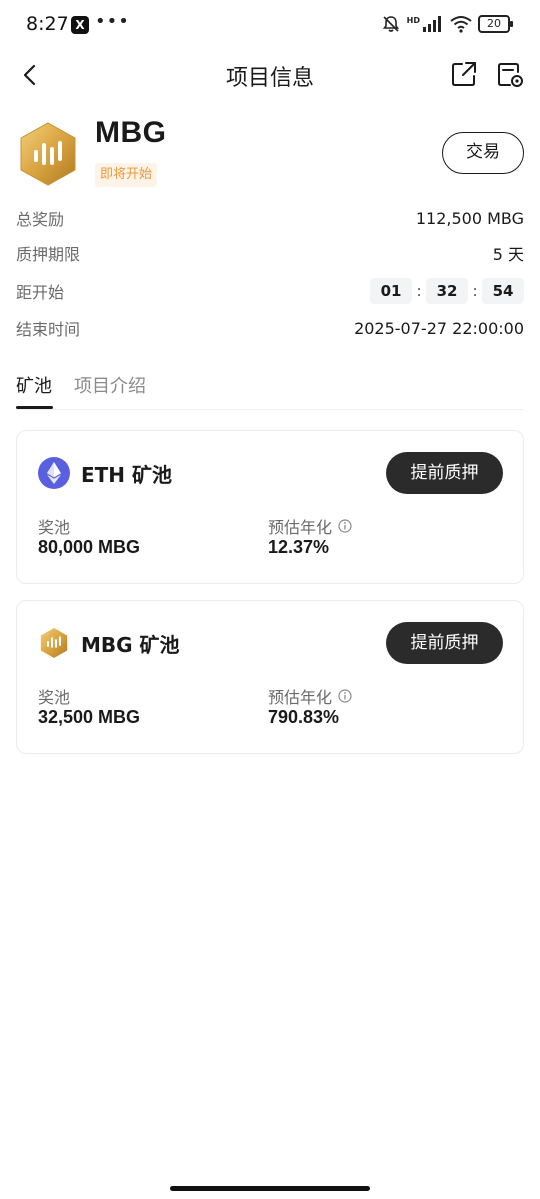 This screenshot has width=540, height=1199. What do you see at coordinates (270, 75) in the screenshot?
I see `nav-bar: 项目信息` at bounding box center [270, 75].